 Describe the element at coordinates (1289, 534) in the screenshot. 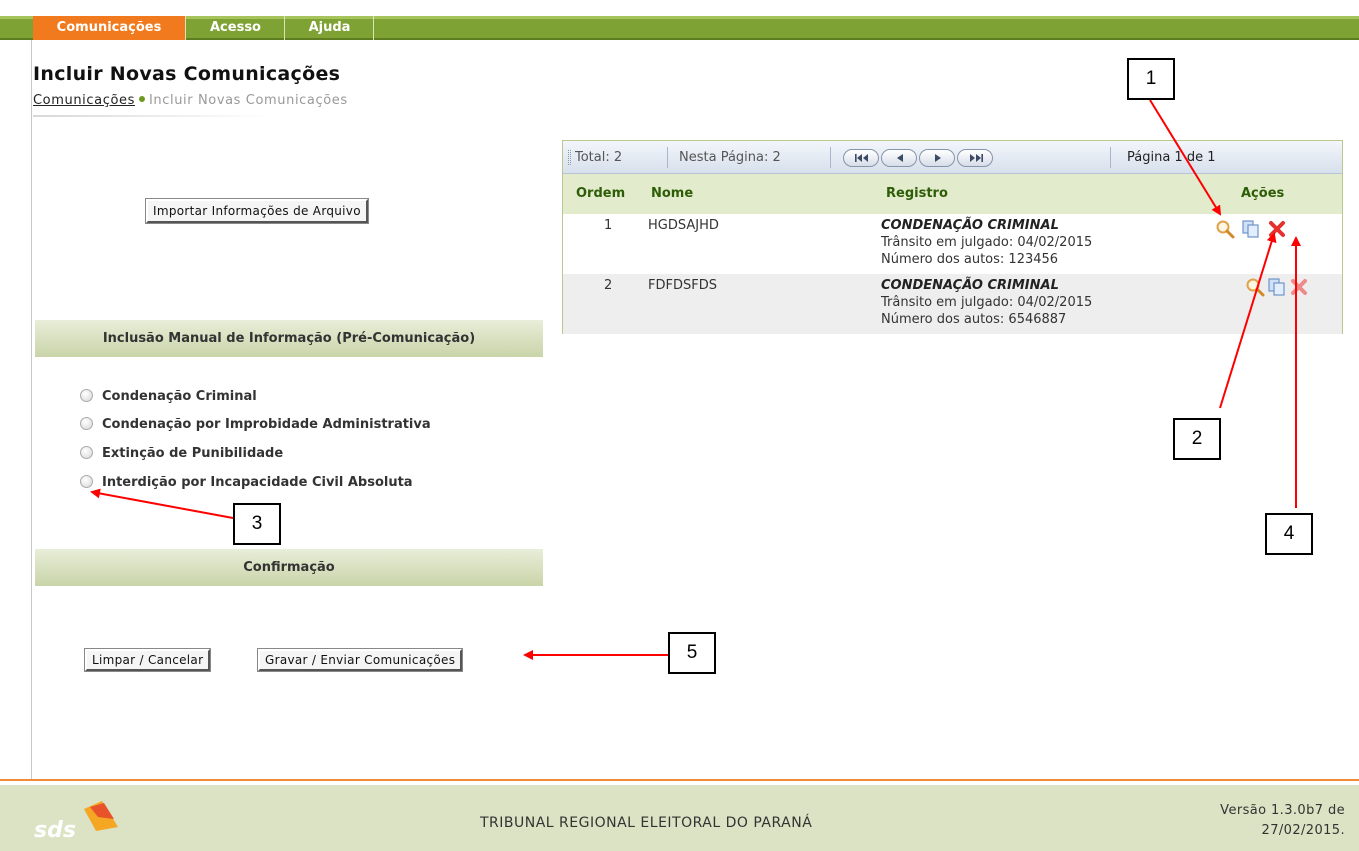

I see `callout-4: 4` at that location.